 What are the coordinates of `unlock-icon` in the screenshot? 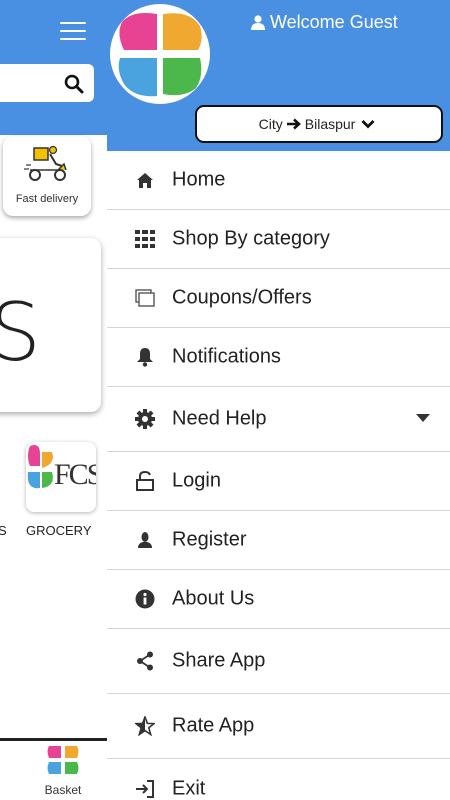 It's located at (145, 481).